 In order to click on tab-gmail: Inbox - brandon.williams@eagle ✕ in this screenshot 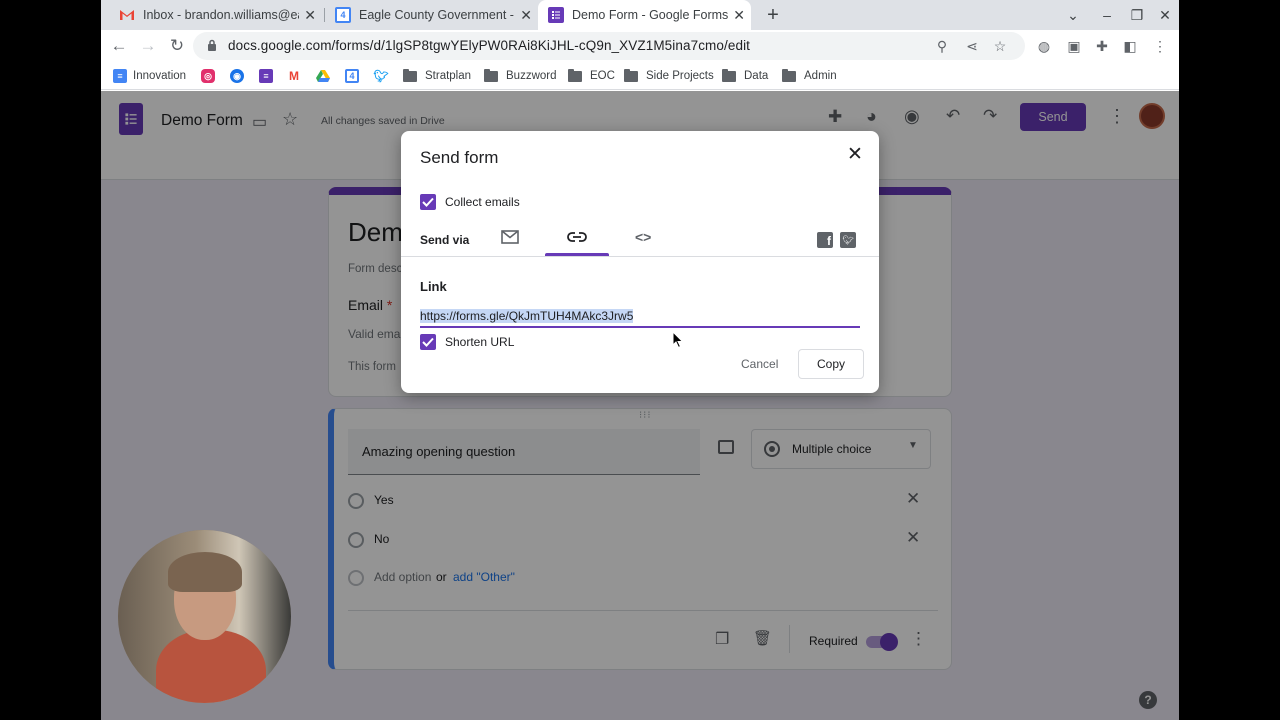, I will do `click(215, 15)`.